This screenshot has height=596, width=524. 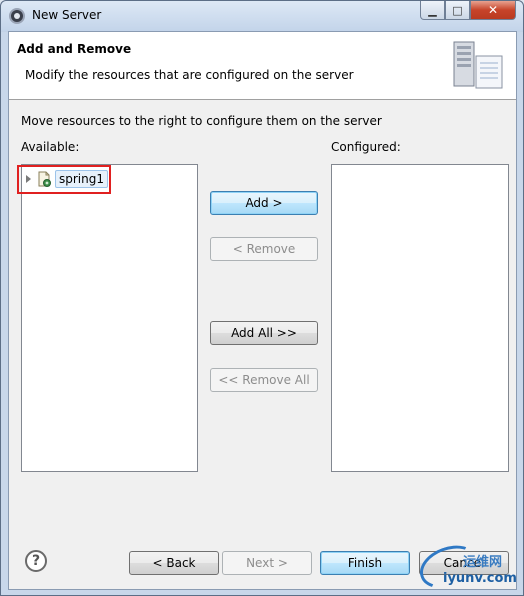 What do you see at coordinates (483, 562) in the screenshot?
I see `watermark-text-top: 运维网` at bounding box center [483, 562].